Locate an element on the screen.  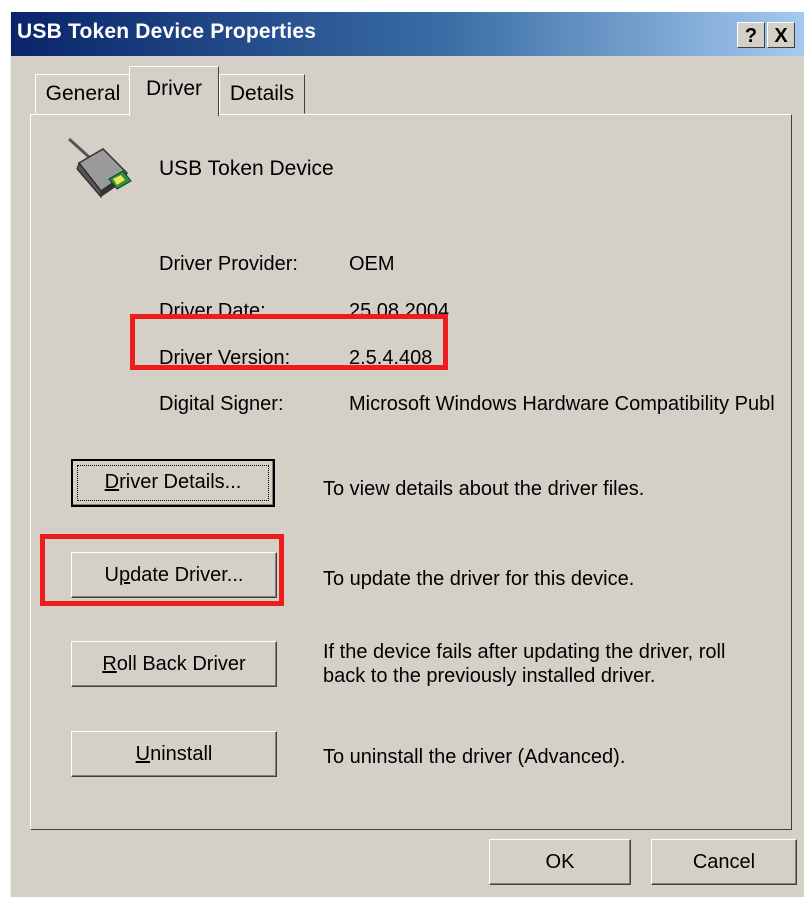
help-button: ? is located at coordinates (751, 35).